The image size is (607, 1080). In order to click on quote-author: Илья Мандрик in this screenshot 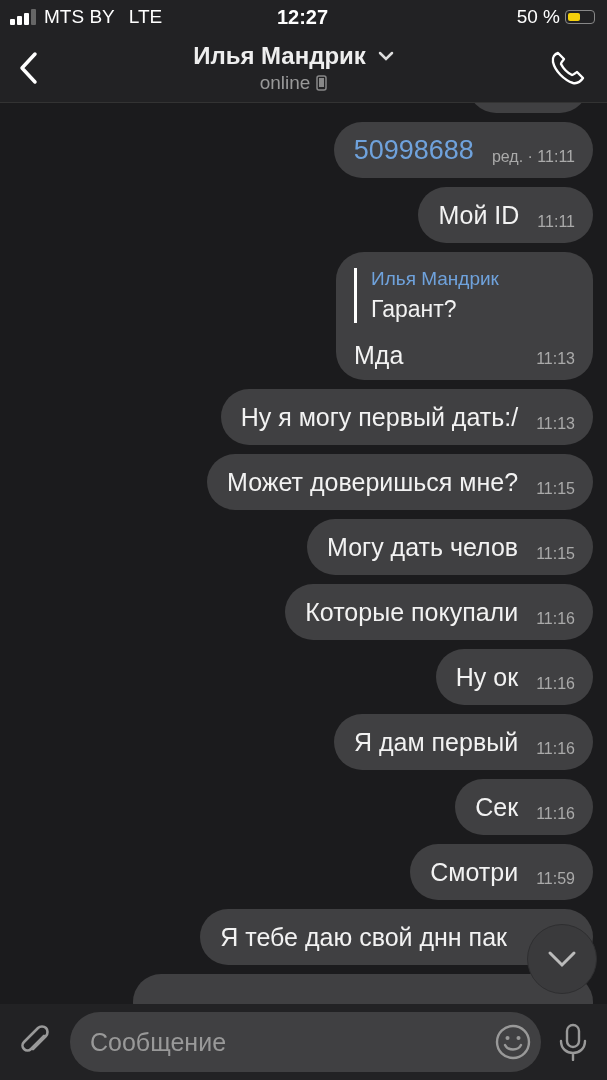, I will do `click(435, 279)`.